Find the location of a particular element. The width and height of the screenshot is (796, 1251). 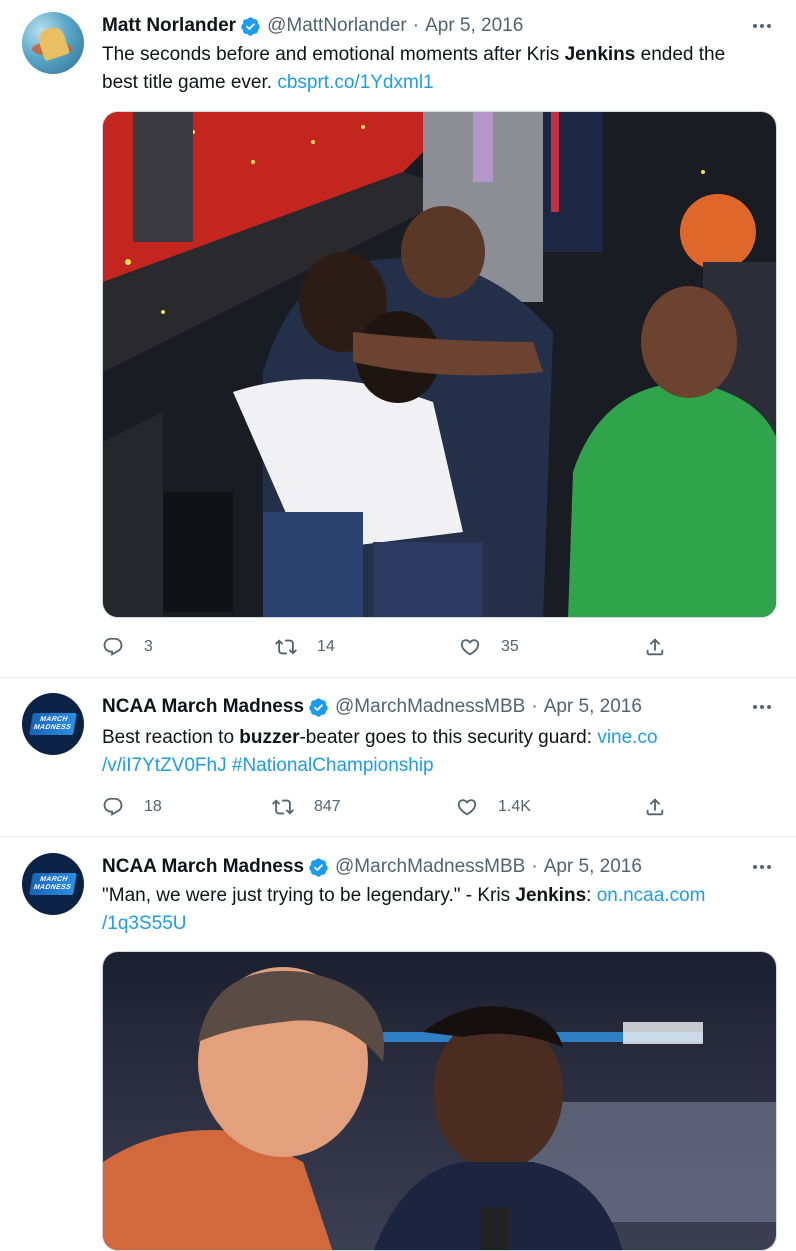

tweet-link: on.ncaa.com is located at coordinates (651, 895).